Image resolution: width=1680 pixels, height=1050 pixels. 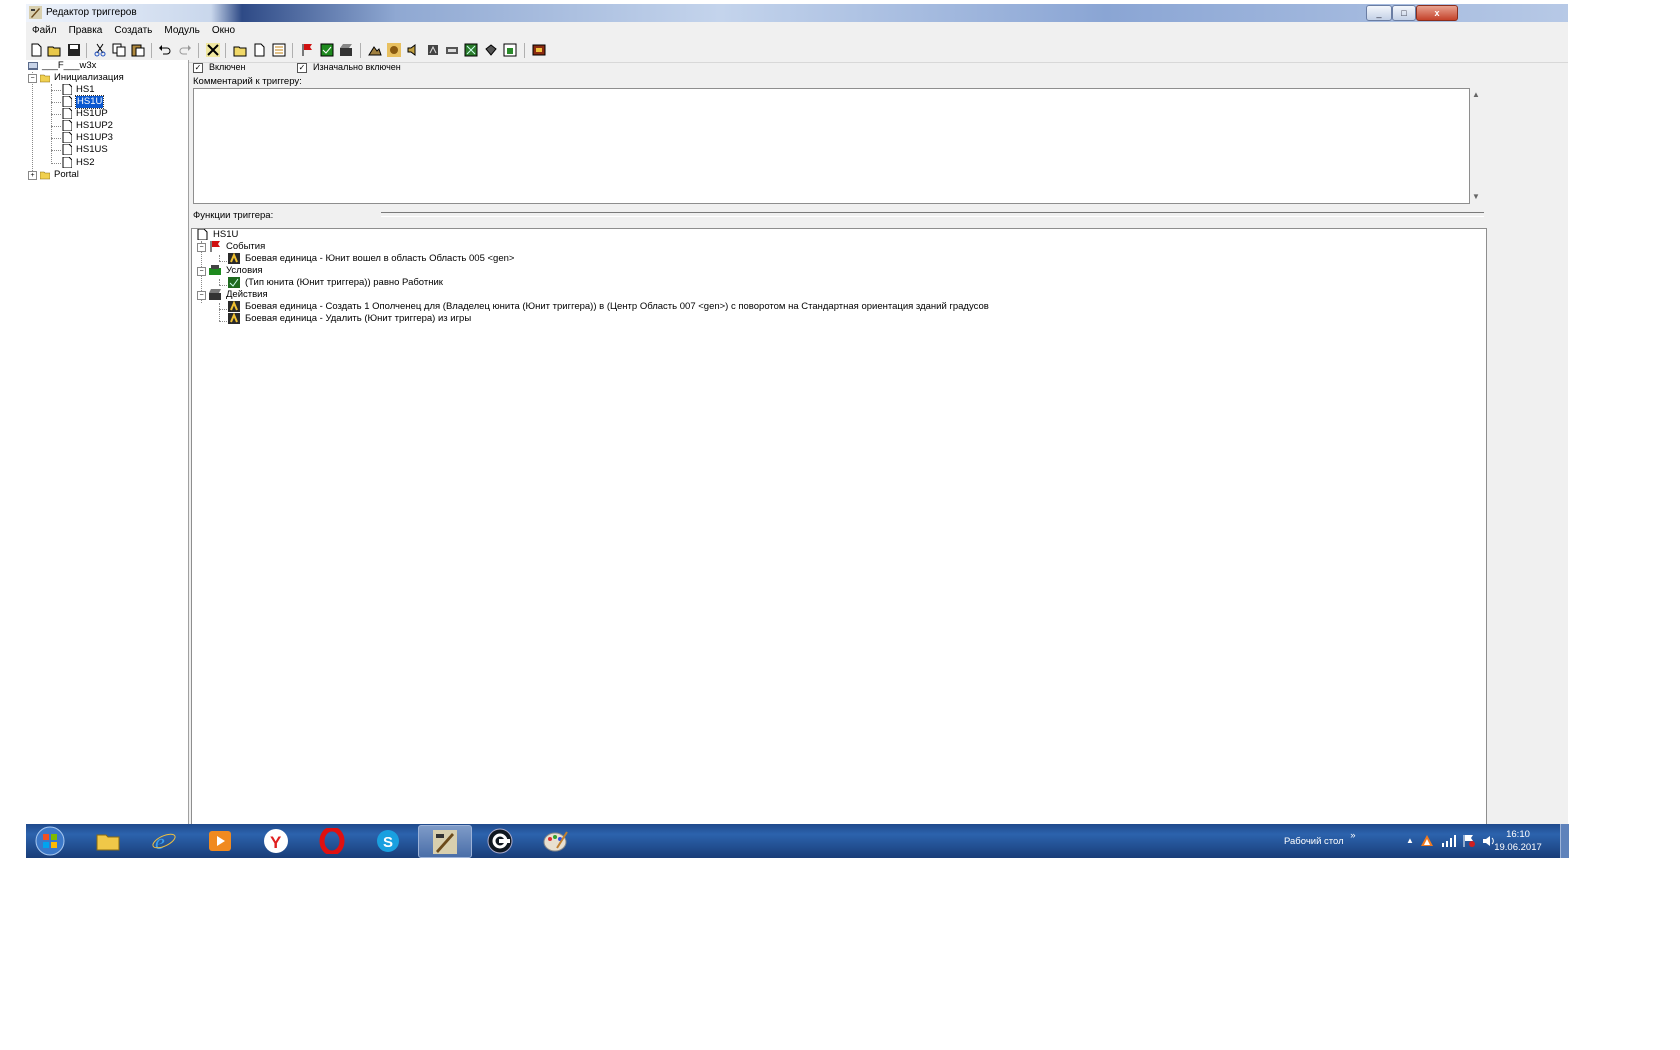 I want to click on taskbar-explorer, so click(x=108, y=840).